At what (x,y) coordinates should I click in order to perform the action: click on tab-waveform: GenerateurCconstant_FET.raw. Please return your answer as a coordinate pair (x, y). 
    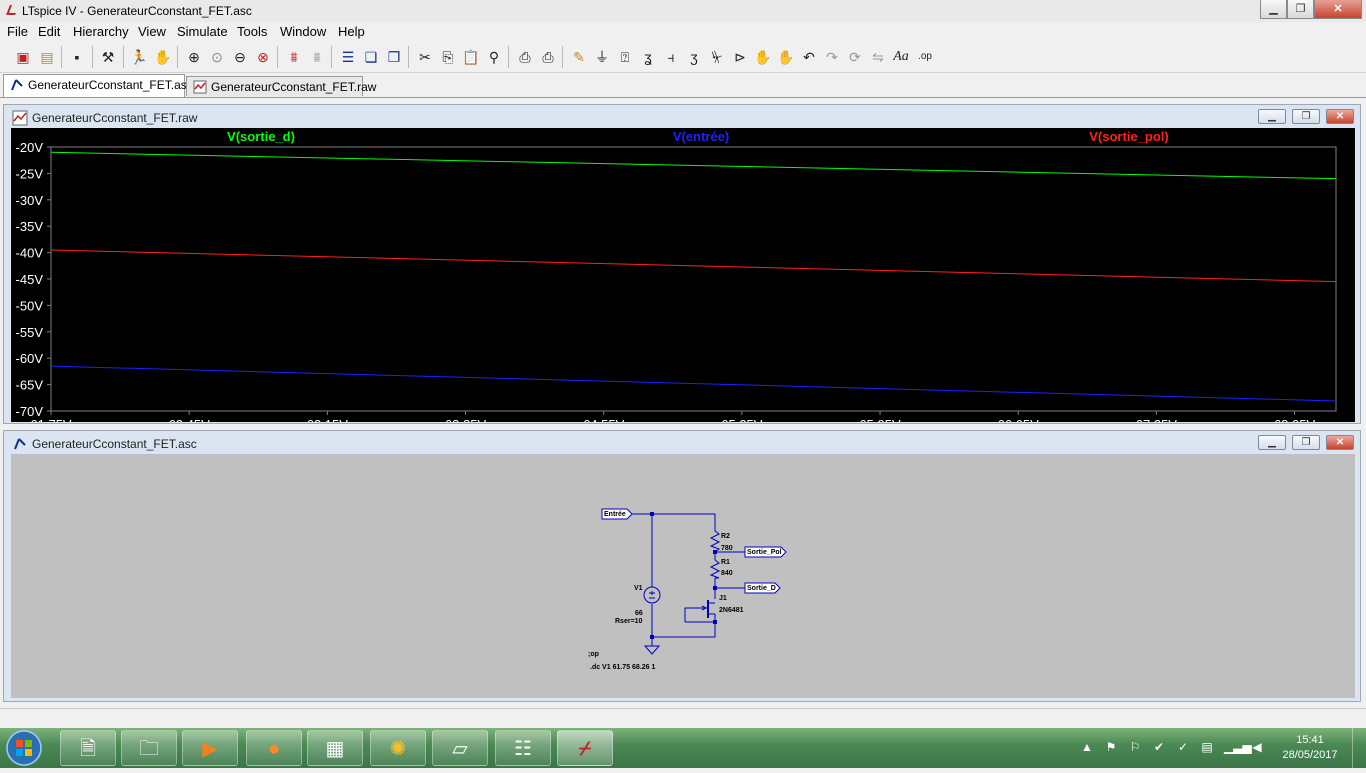
    Looking at the image, I should click on (281, 86).